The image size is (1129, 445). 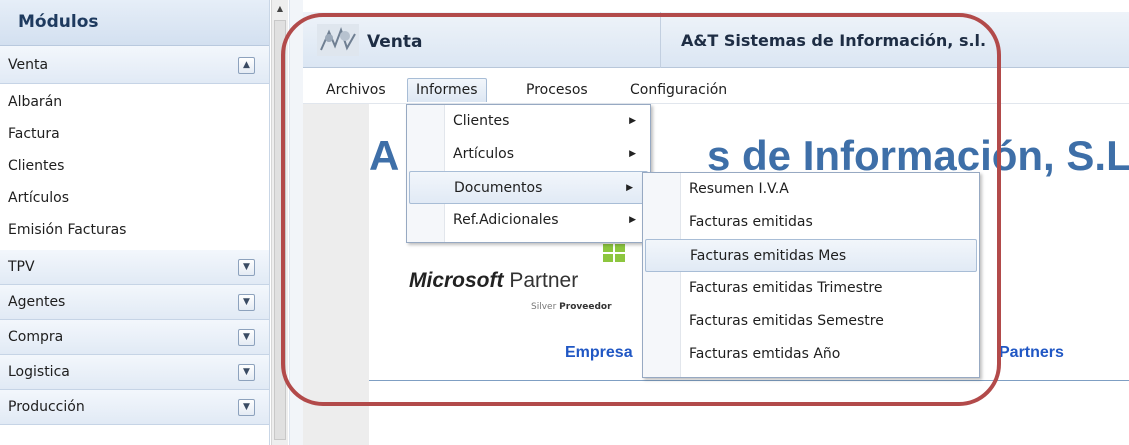 I want to click on module-header-tpv: TPV ▼, so click(x=134, y=267).